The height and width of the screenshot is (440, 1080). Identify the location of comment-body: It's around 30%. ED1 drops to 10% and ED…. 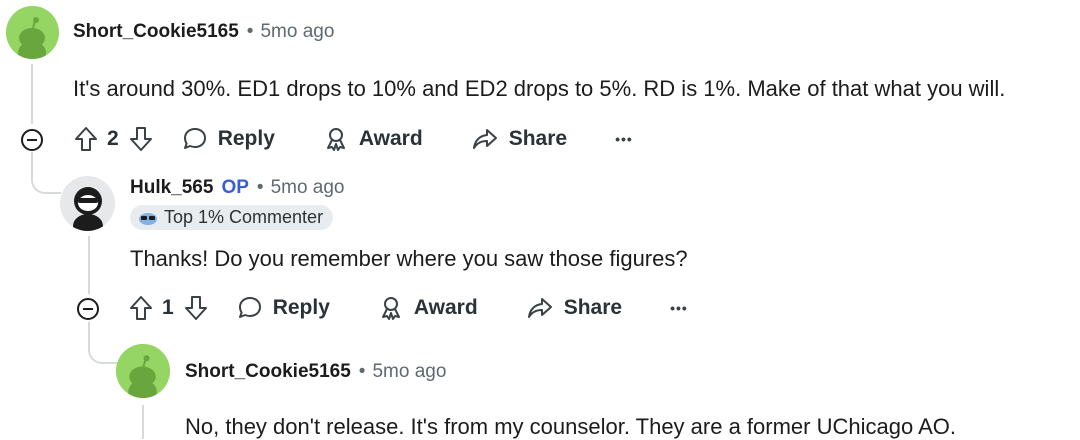
(539, 88).